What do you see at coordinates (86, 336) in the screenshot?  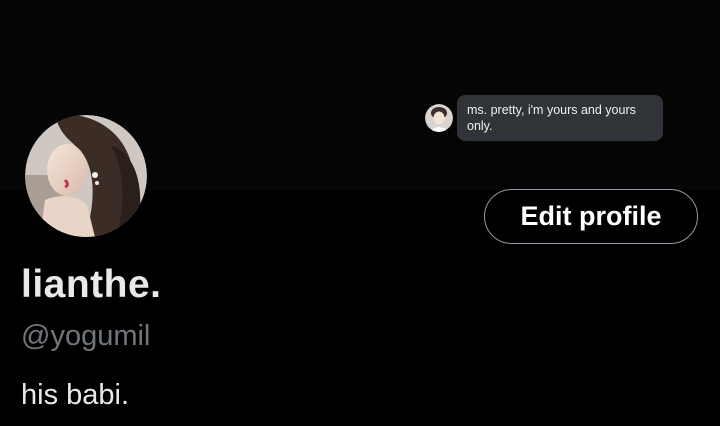 I see `username: @yogumil` at bounding box center [86, 336].